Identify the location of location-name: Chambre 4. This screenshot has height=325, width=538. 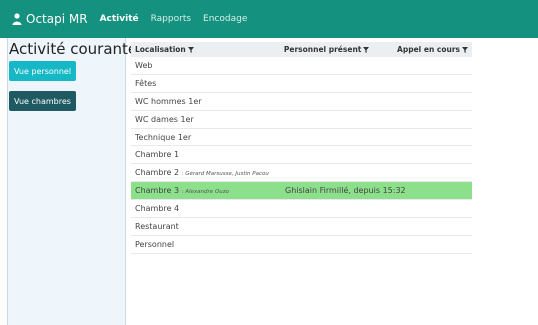
(157, 209).